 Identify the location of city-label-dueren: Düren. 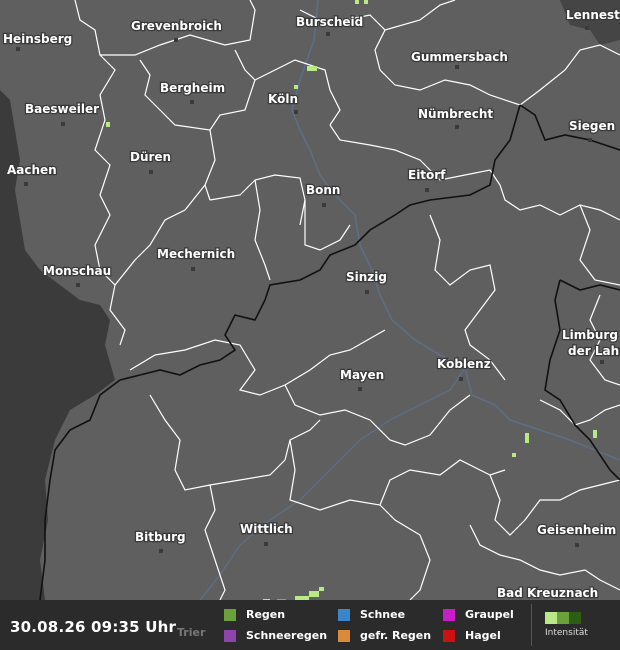
(150, 157).